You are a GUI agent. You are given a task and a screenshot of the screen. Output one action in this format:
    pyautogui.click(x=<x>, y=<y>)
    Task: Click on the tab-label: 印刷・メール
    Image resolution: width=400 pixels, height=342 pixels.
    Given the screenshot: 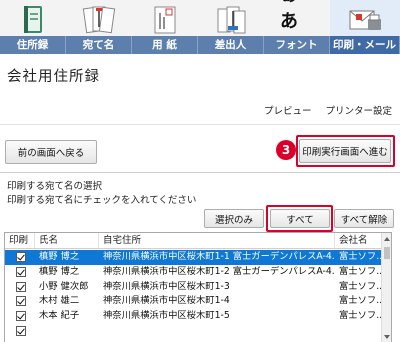 What is the action you would take?
    pyautogui.click(x=365, y=45)
    